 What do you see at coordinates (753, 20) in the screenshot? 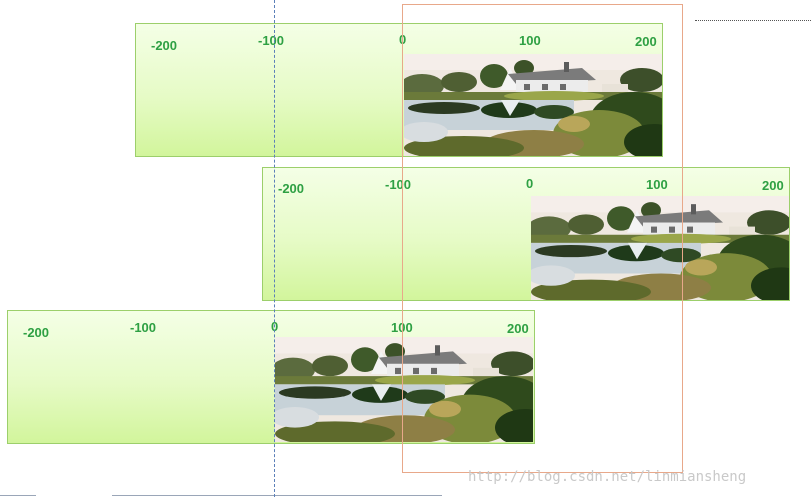
I see `corner-dotted-line` at bounding box center [753, 20].